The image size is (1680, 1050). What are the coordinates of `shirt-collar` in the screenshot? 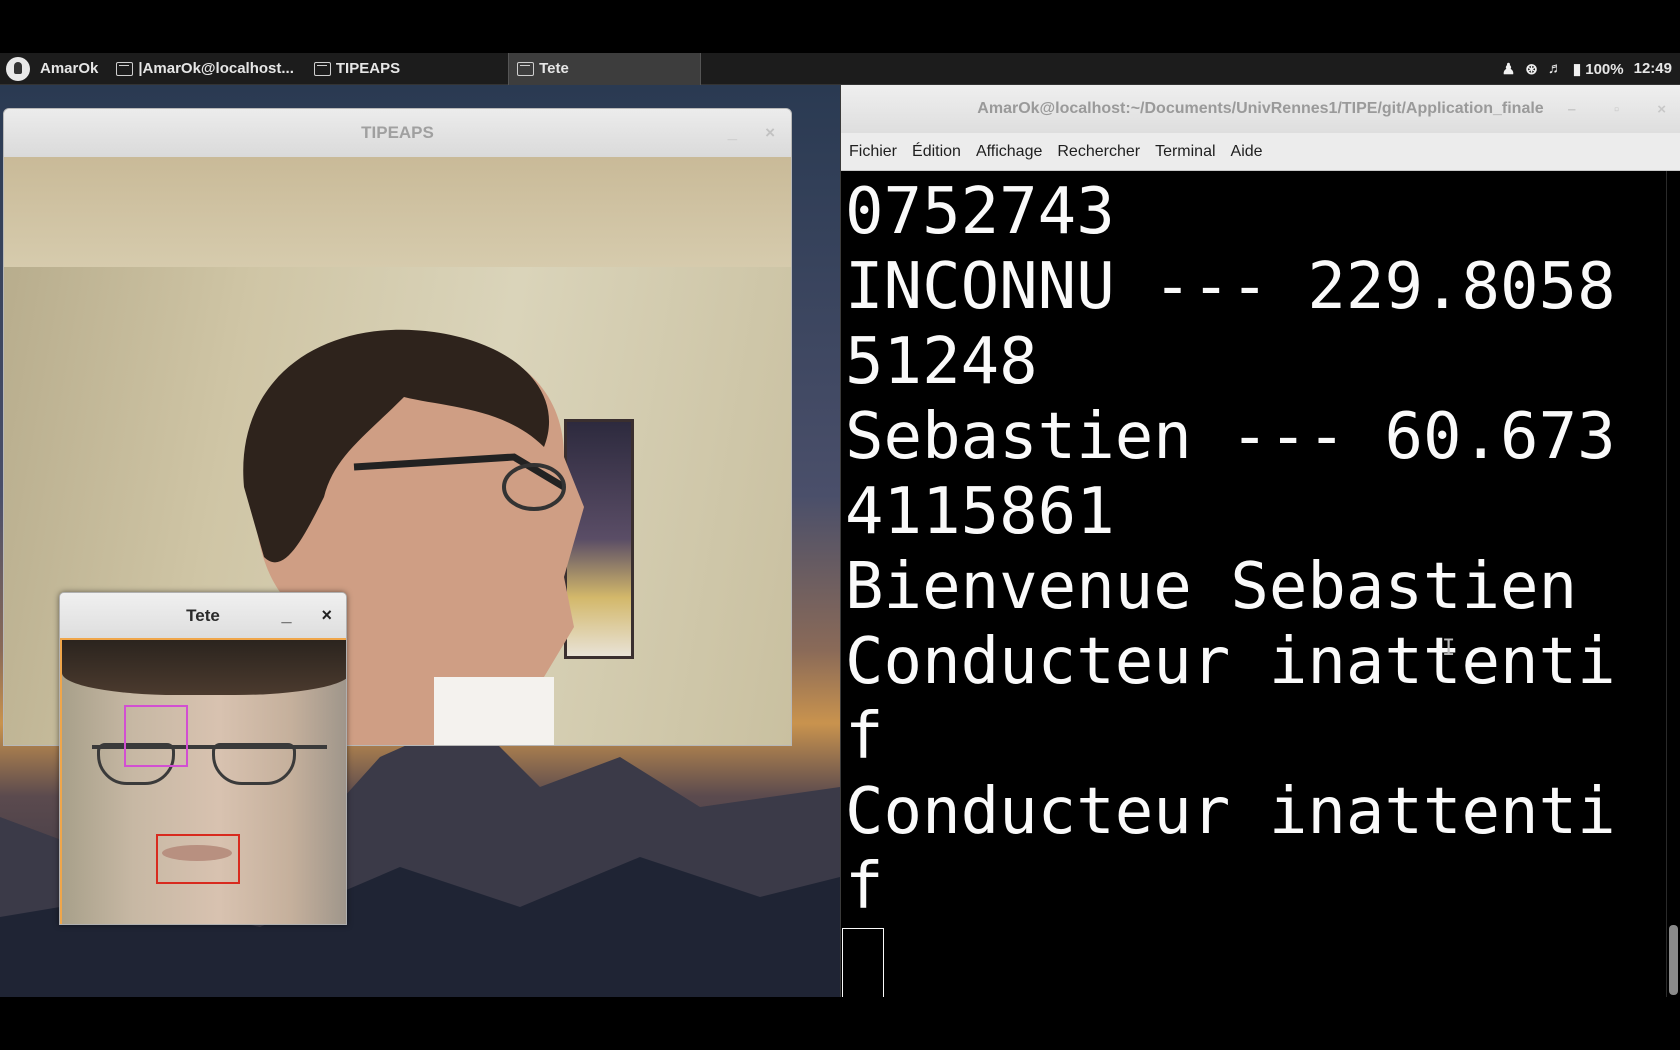 It's located at (494, 711).